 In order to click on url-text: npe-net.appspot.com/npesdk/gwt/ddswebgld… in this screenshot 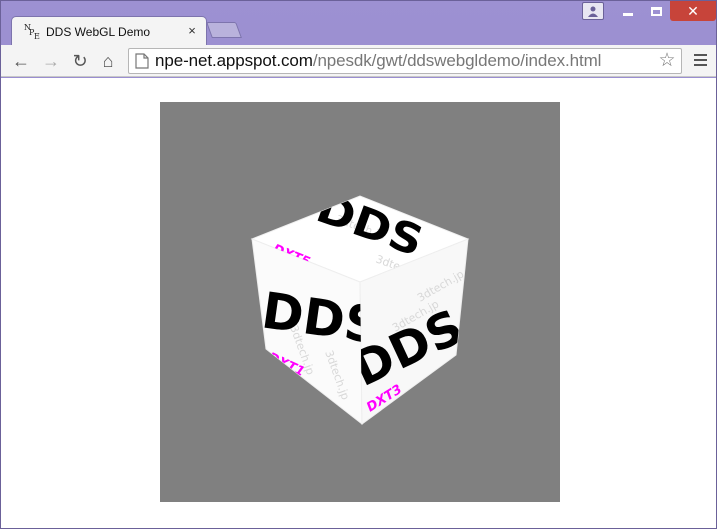, I will do `click(378, 61)`.